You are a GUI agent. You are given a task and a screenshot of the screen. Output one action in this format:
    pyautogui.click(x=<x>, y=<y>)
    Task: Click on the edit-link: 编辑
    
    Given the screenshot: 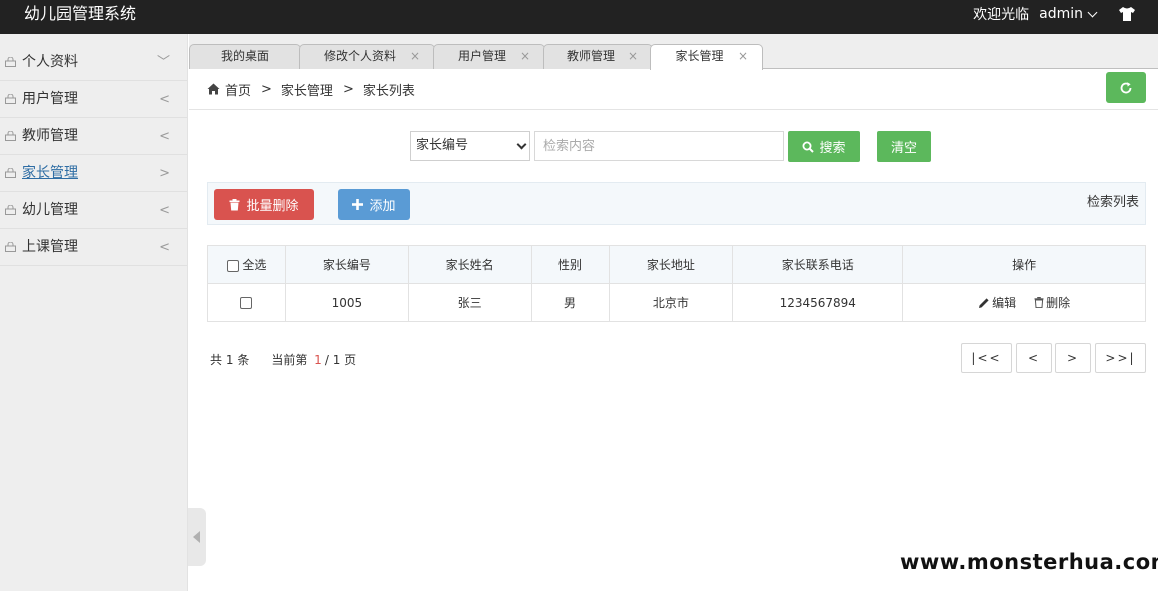 What is the action you would take?
    pyautogui.click(x=997, y=302)
    